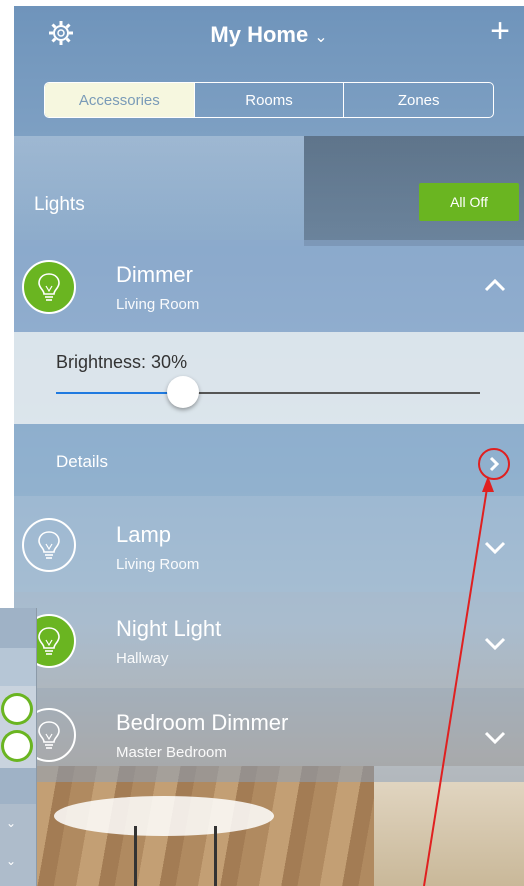 This screenshot has width=524, height=886. Describe the element at coordinates (169, 628) in the screenshot. I see `accessory-name: Night Light` at that location.